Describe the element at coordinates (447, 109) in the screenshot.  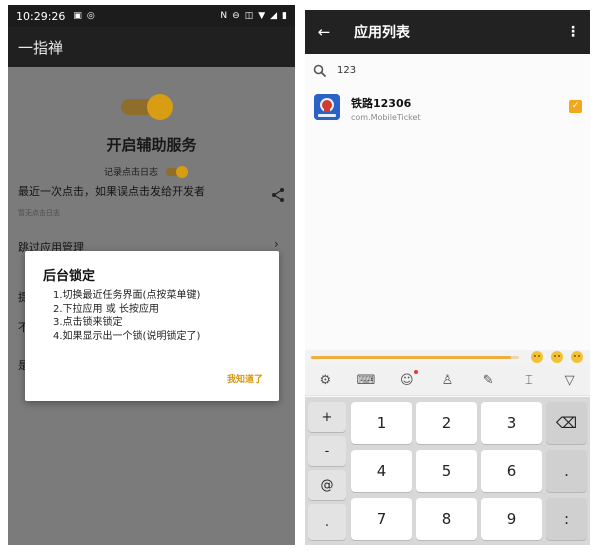
I see `list-item: 铁路12306 com.MobileTicket ✓` at that location.